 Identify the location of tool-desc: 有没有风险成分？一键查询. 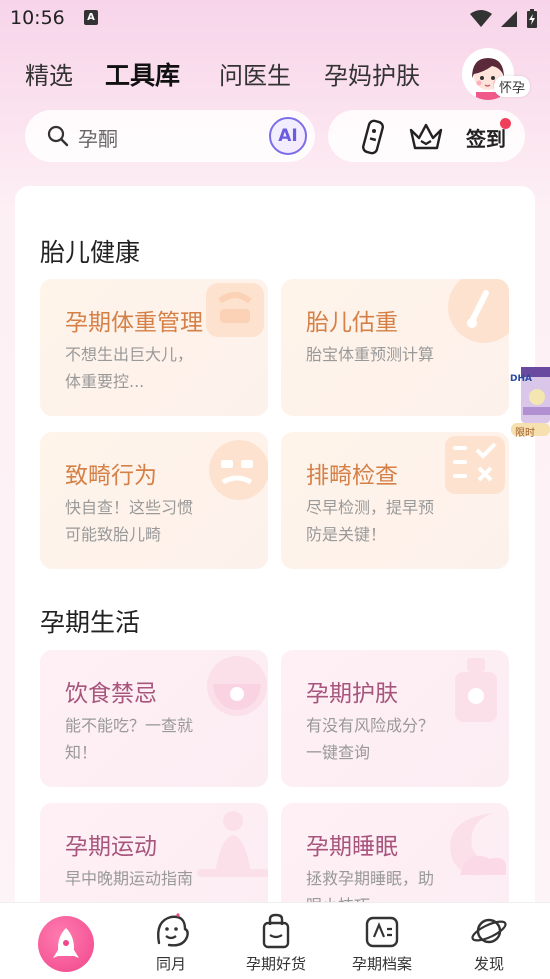
(370, 739).